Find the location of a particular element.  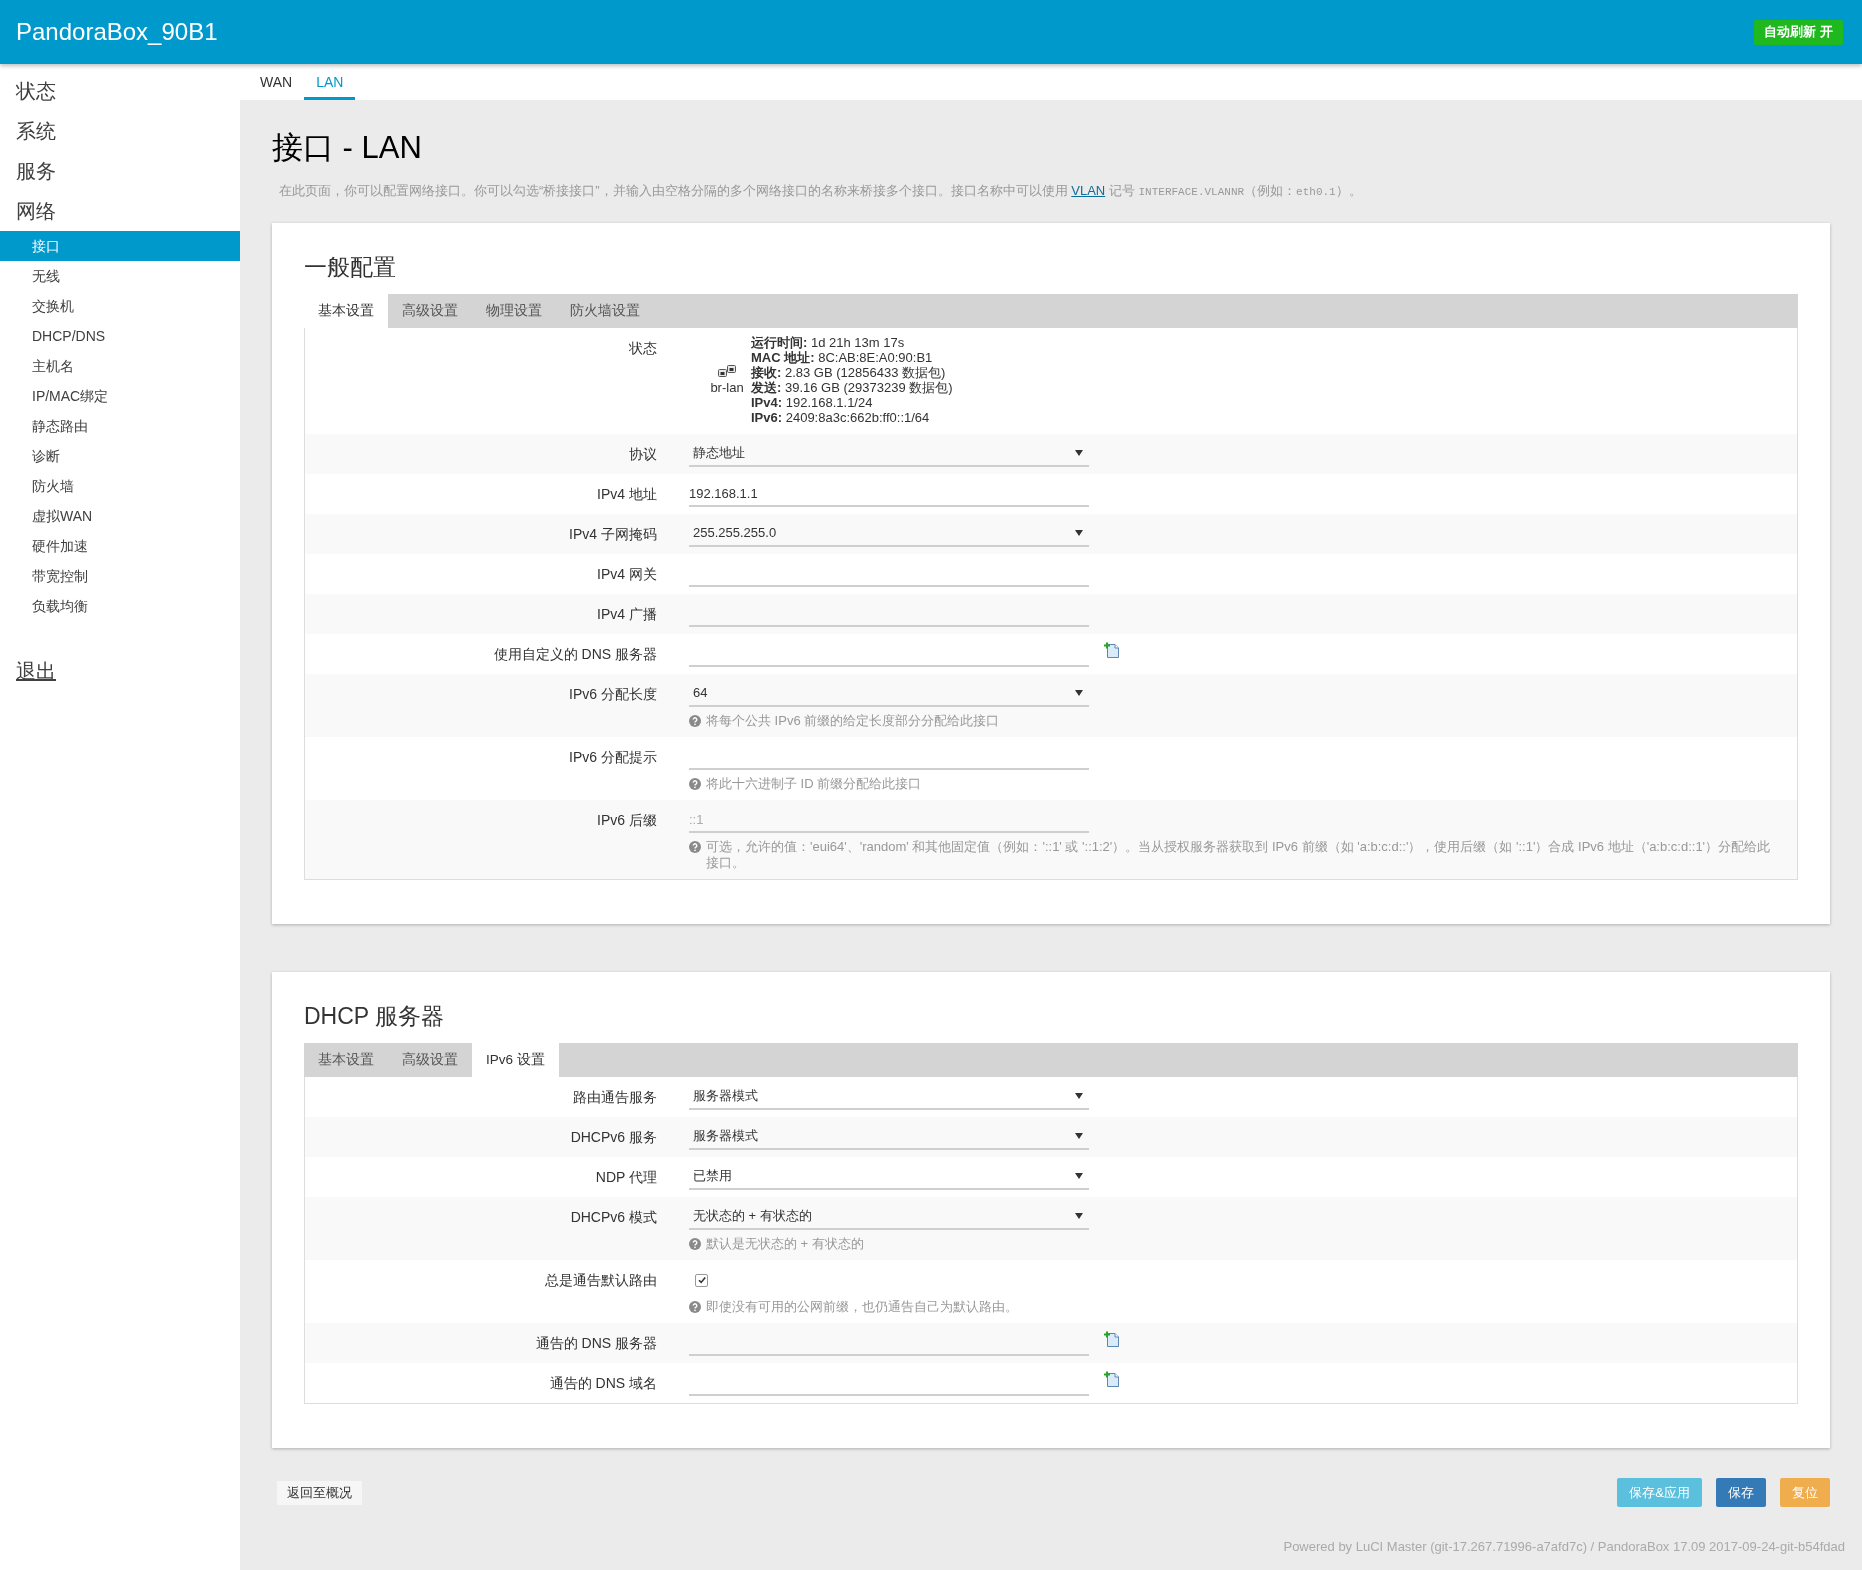

field-label: IPv6 分配长度 is located at coordinates (612, 694).